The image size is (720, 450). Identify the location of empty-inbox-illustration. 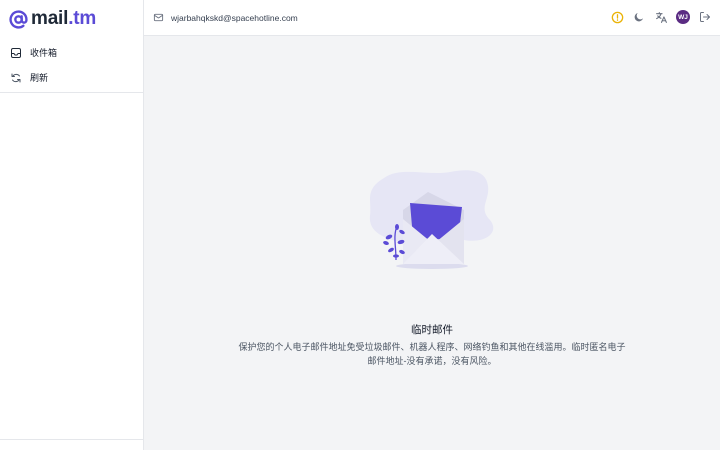
(431, 219).